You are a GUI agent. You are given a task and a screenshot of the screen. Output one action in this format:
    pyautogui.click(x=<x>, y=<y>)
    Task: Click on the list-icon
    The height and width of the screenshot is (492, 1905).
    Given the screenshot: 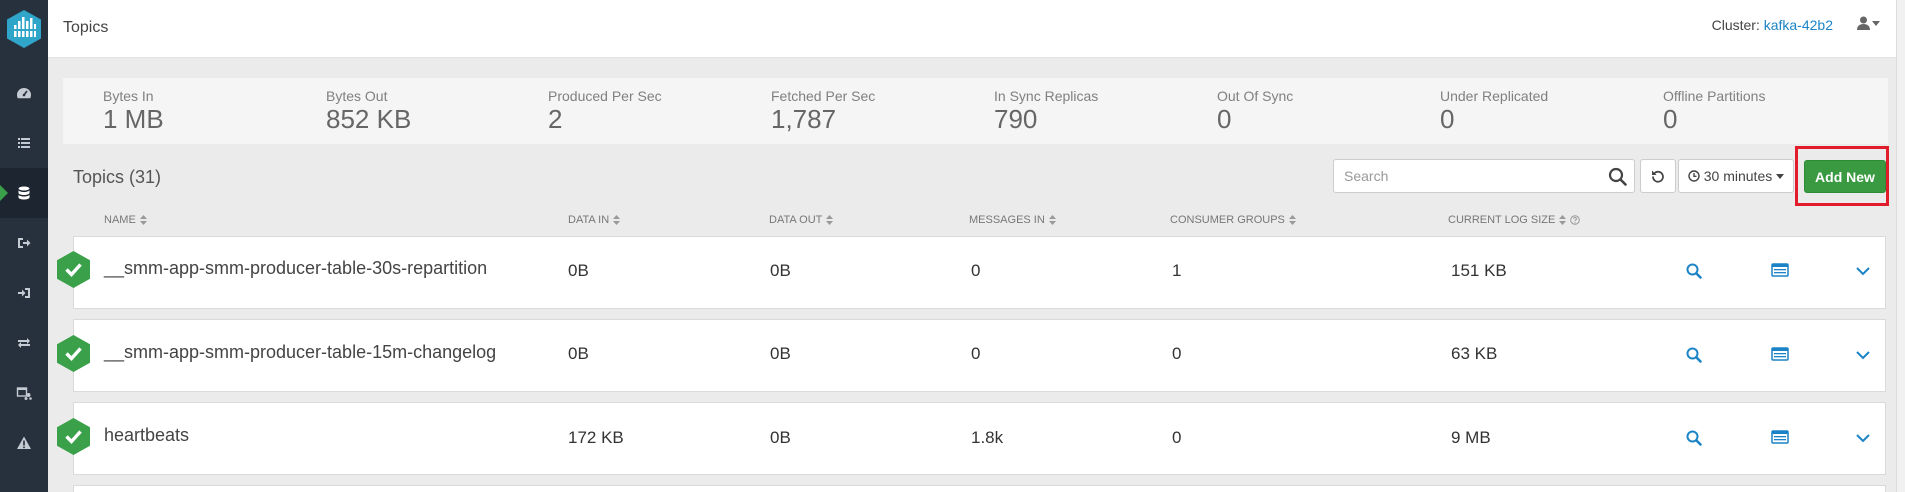 What is the action you would take?
    pyautogui.click(x=24, y=143)
    